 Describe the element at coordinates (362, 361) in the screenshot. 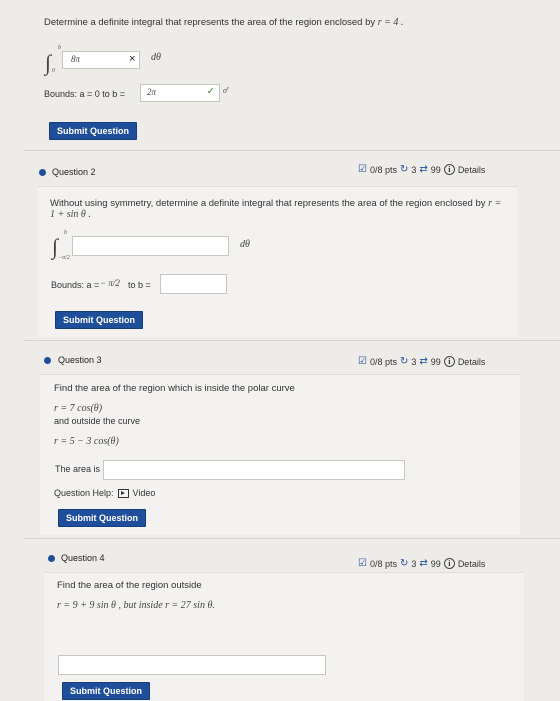

I see `q3-score-icon: ☑` at that location.